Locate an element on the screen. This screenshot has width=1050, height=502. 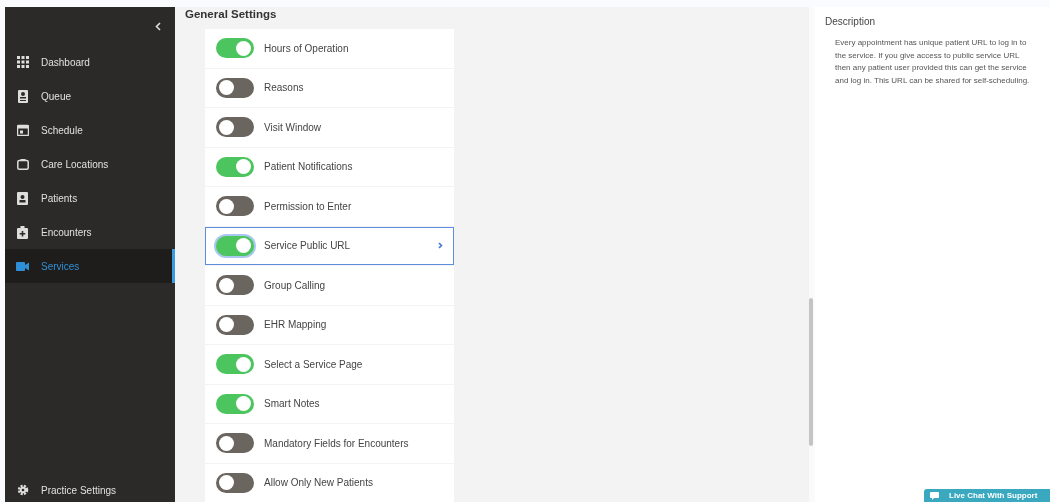
setting-row: Reasons is located at coordinates (329, 87).